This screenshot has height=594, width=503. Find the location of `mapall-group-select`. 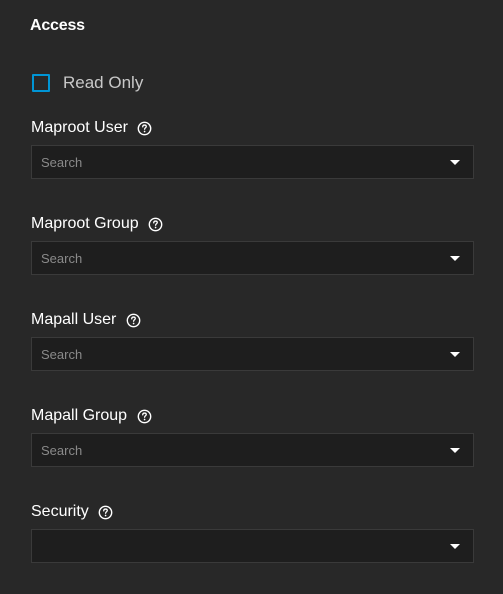

mapall-group-select is located at coordinates (252, 450).